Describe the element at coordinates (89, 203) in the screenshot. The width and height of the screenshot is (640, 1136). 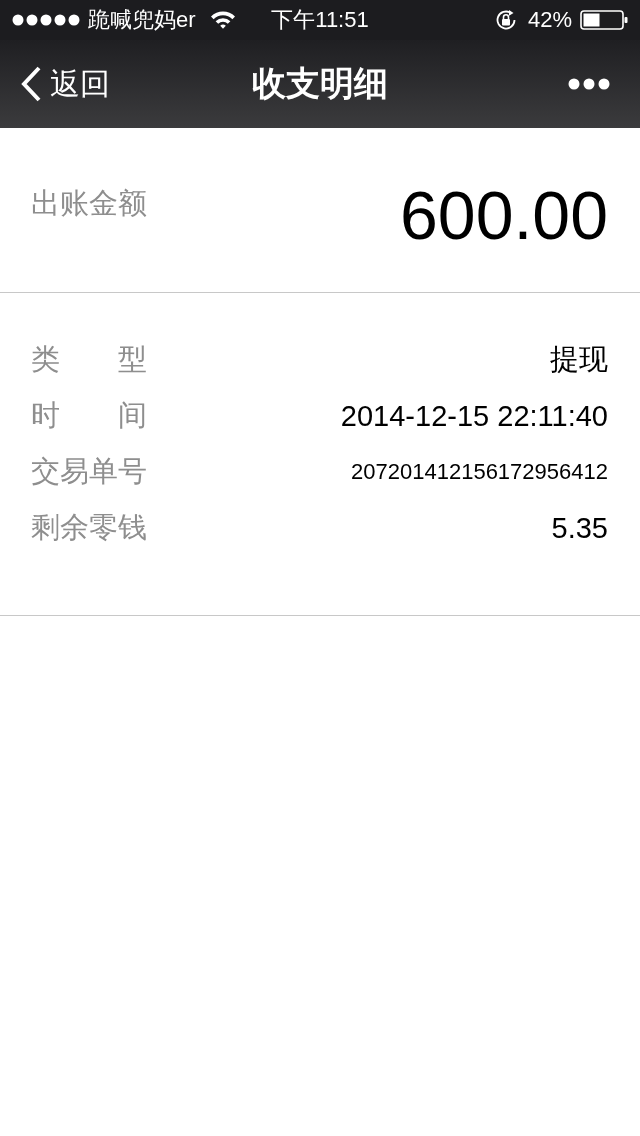
I see `amount-label: 出账金额` at that location.